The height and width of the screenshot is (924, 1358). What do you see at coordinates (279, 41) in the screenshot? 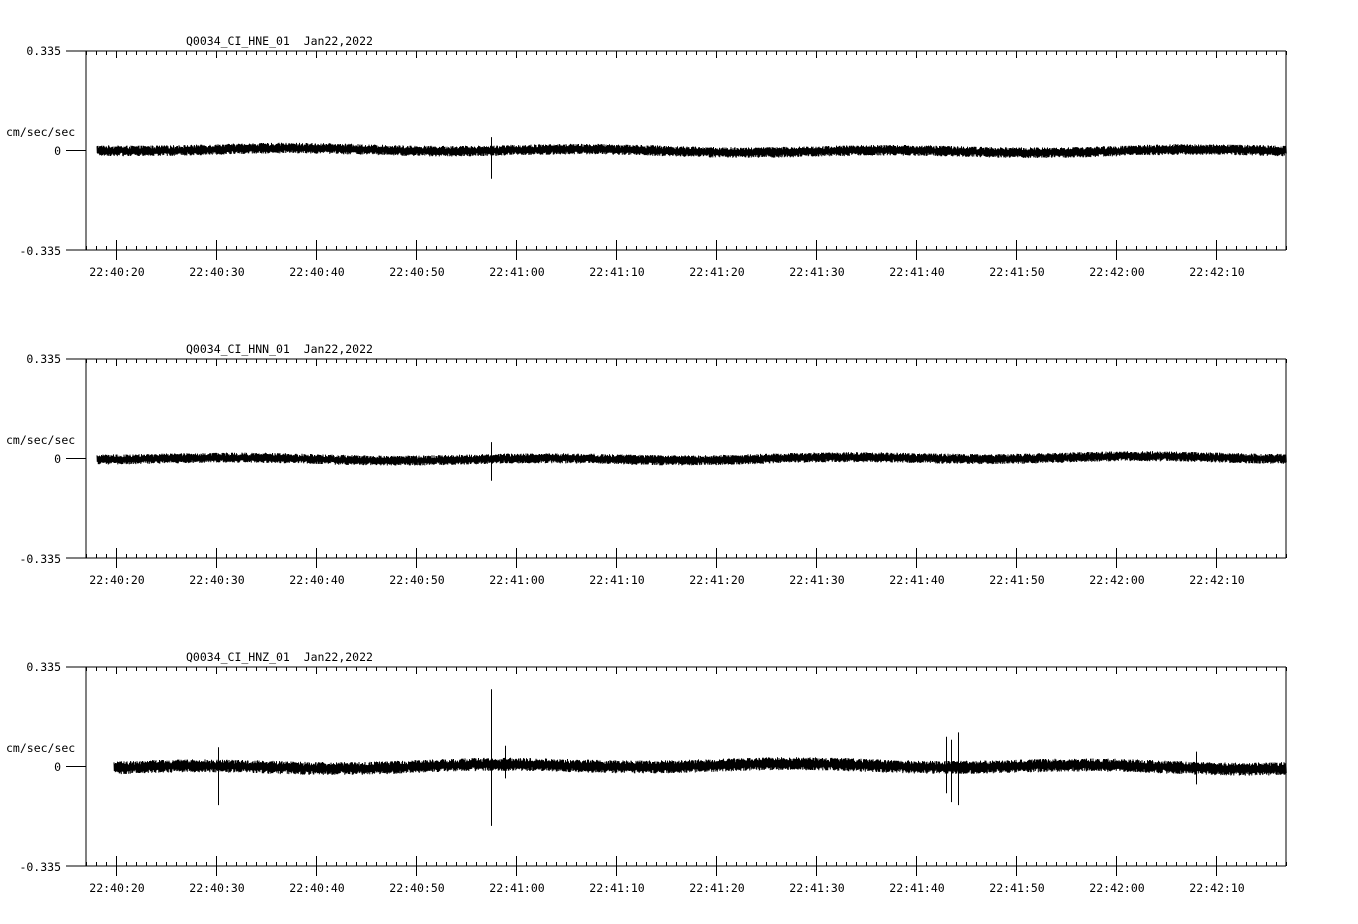
I see `panel-title: Q0034_CI_HNE_01 Jan22,2022` at bounding box center [279, 41].